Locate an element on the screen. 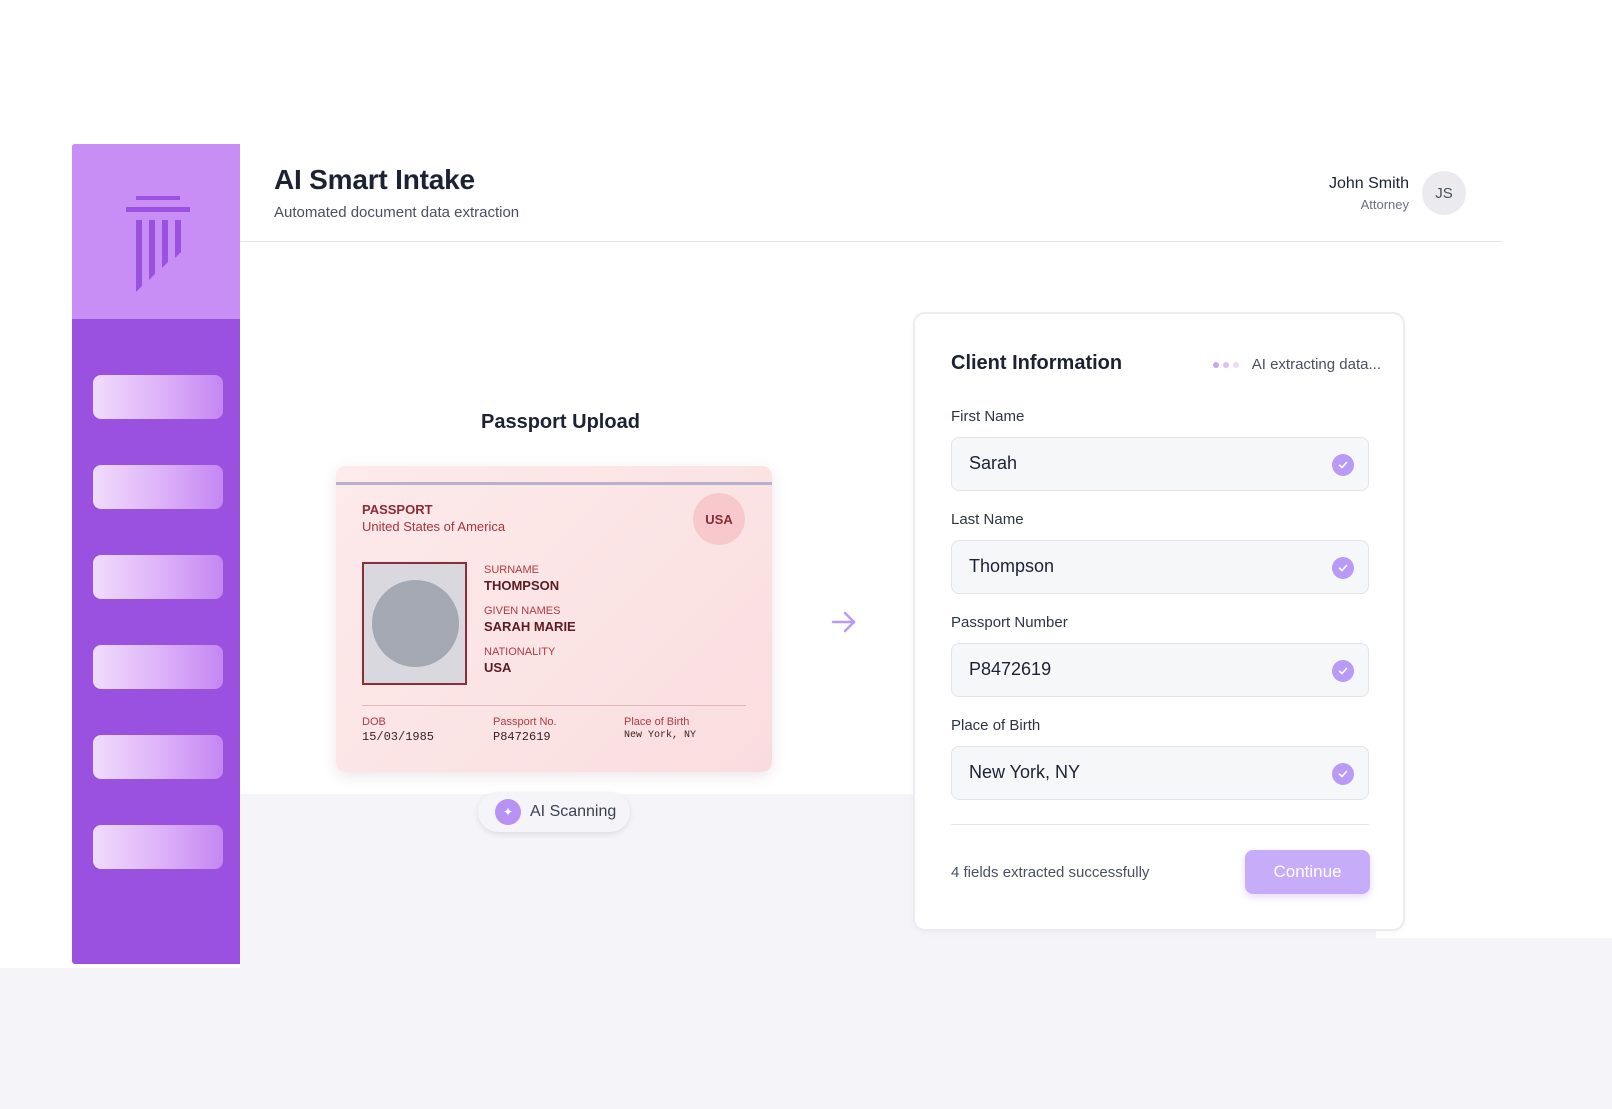 This screenshot has height=1109, width=1612. passport-number-value: P8472619 is located at coordinates (1010, 669).